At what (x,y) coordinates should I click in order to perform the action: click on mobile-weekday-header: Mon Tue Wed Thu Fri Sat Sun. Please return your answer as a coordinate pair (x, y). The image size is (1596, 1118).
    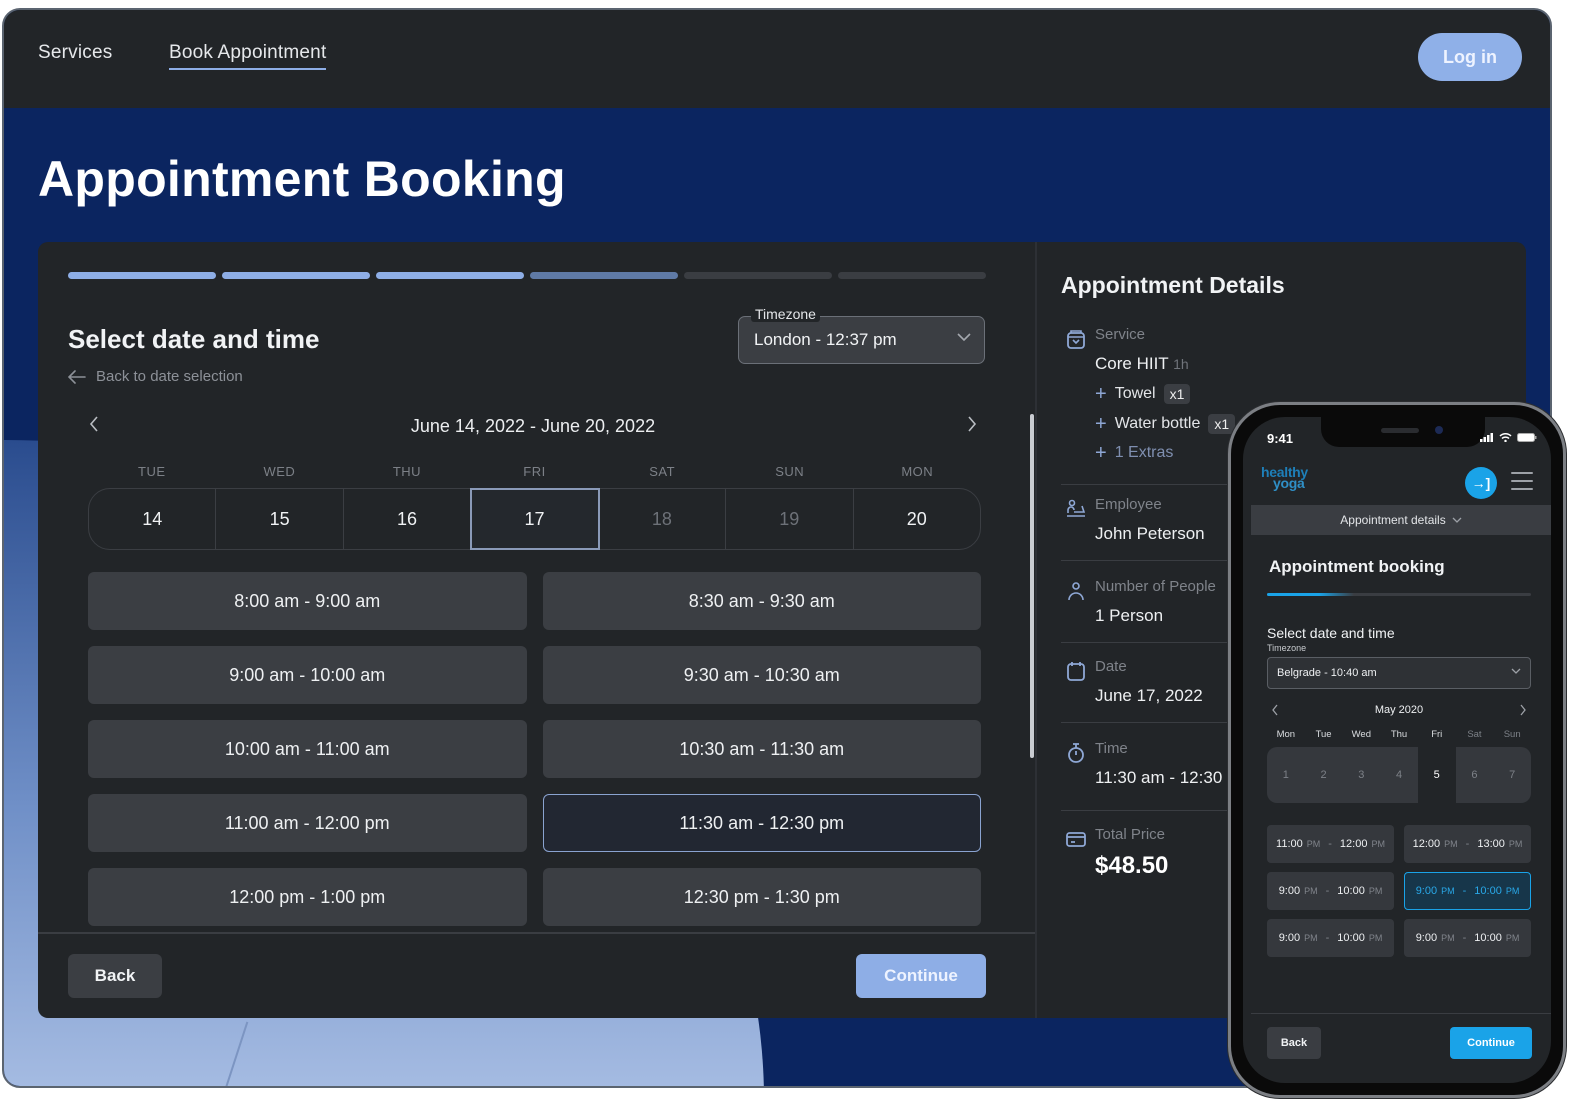
    Looking at the image, I should click on (1399, 734).